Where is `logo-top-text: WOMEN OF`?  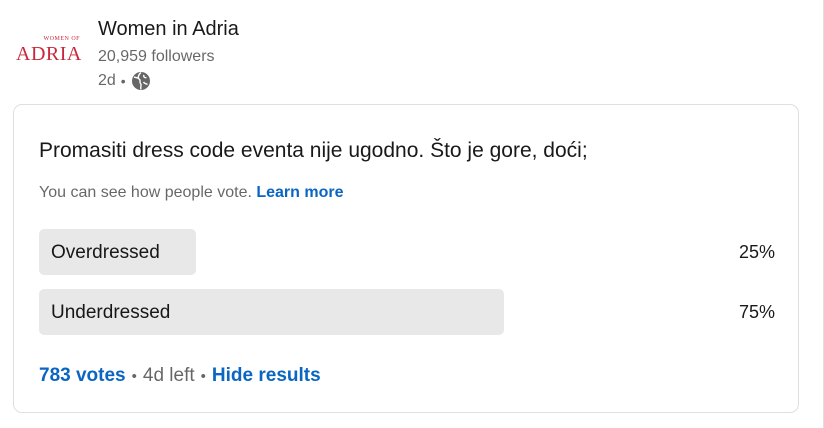 logo-top-text: WOMEN OF is located at coordinates (61, 39).